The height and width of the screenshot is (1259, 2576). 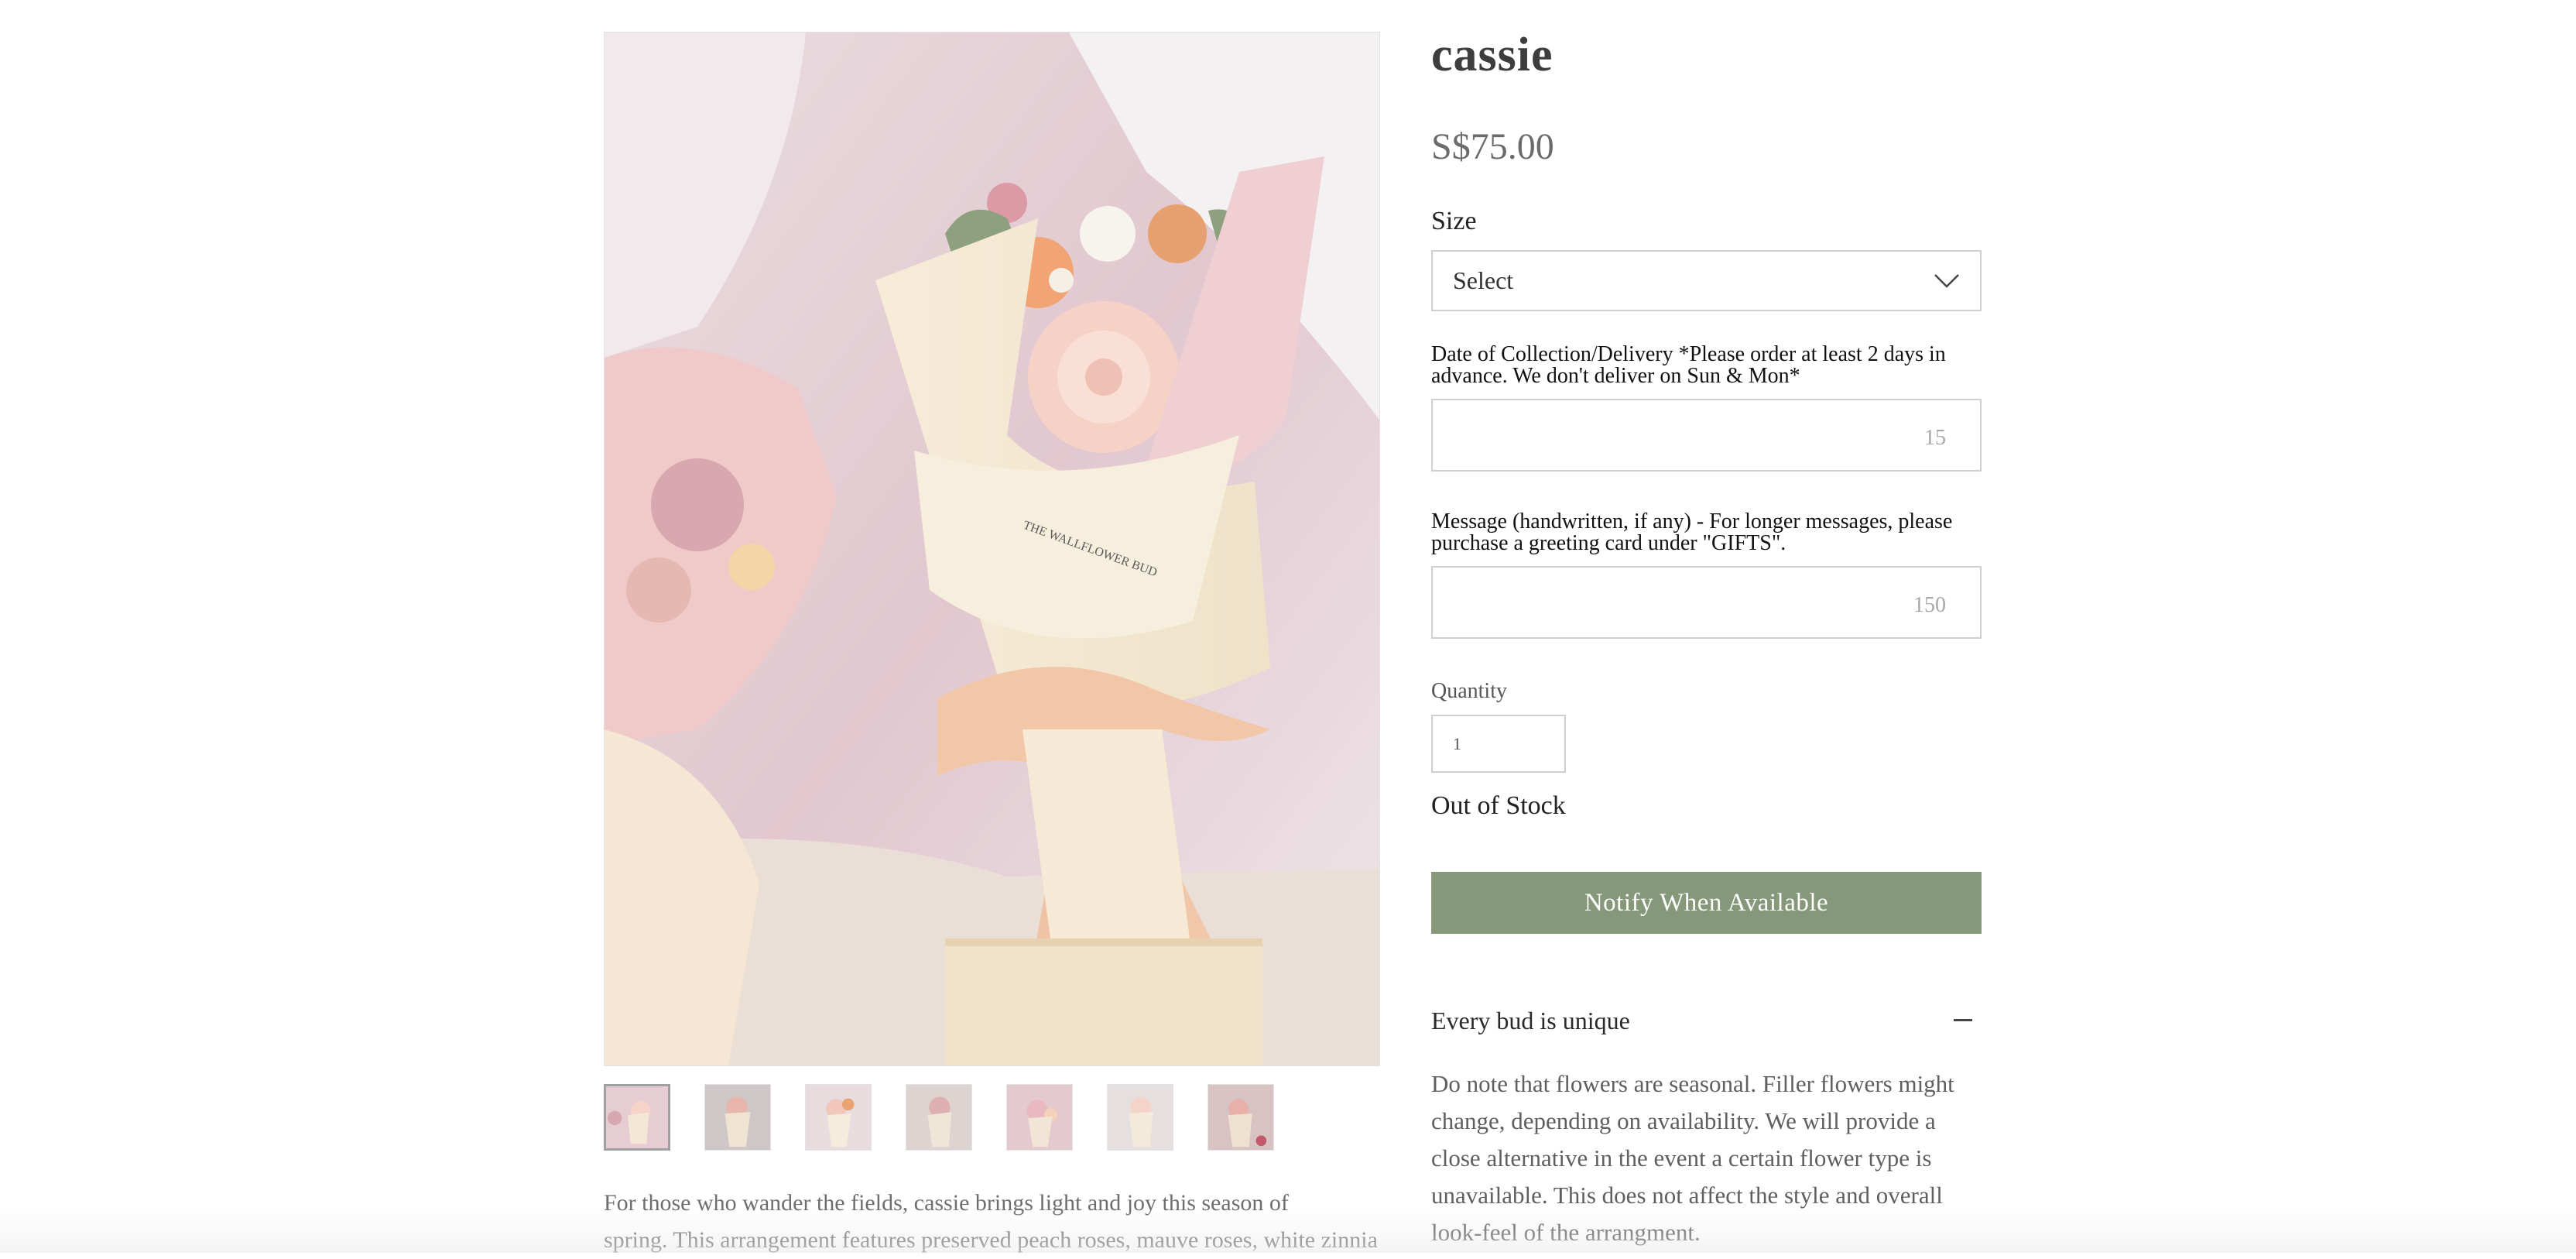 I want to click on date-char-count: 15, so click(x=1935, y=438).